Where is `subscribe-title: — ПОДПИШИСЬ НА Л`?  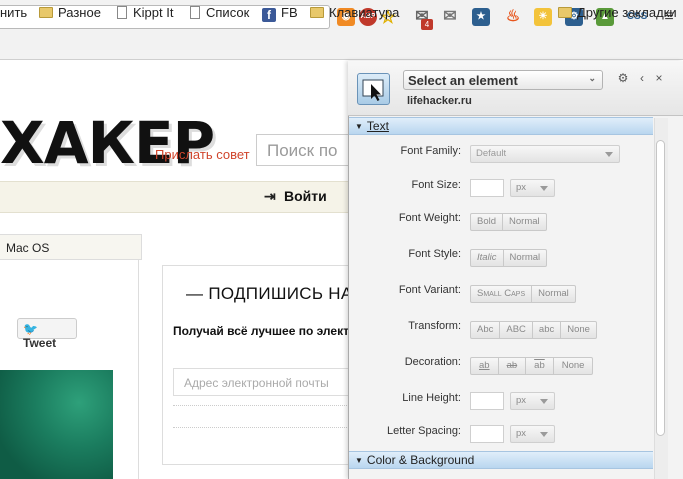
subscribe-title: — ПОДПИШИСЬ НА Л is located at coordinates (277, 293).